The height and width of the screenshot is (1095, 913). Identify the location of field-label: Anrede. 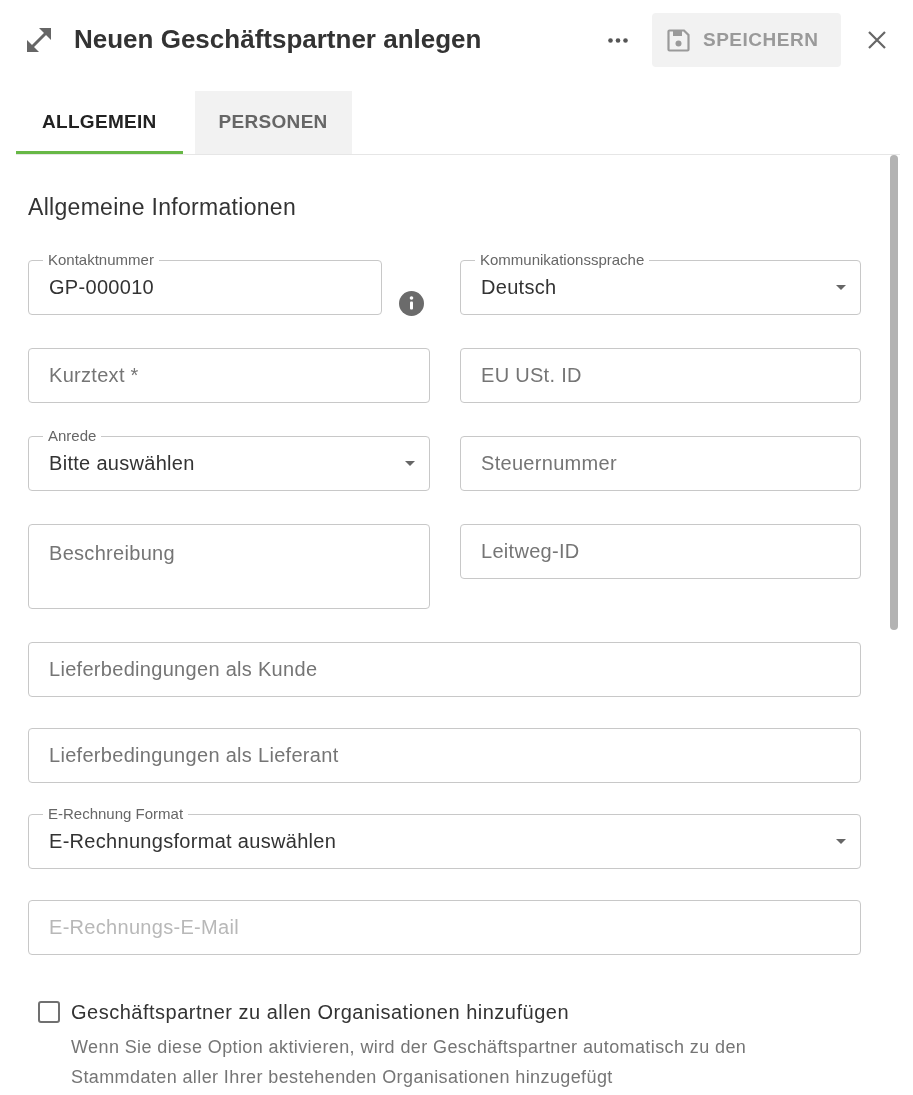
(72, 435).